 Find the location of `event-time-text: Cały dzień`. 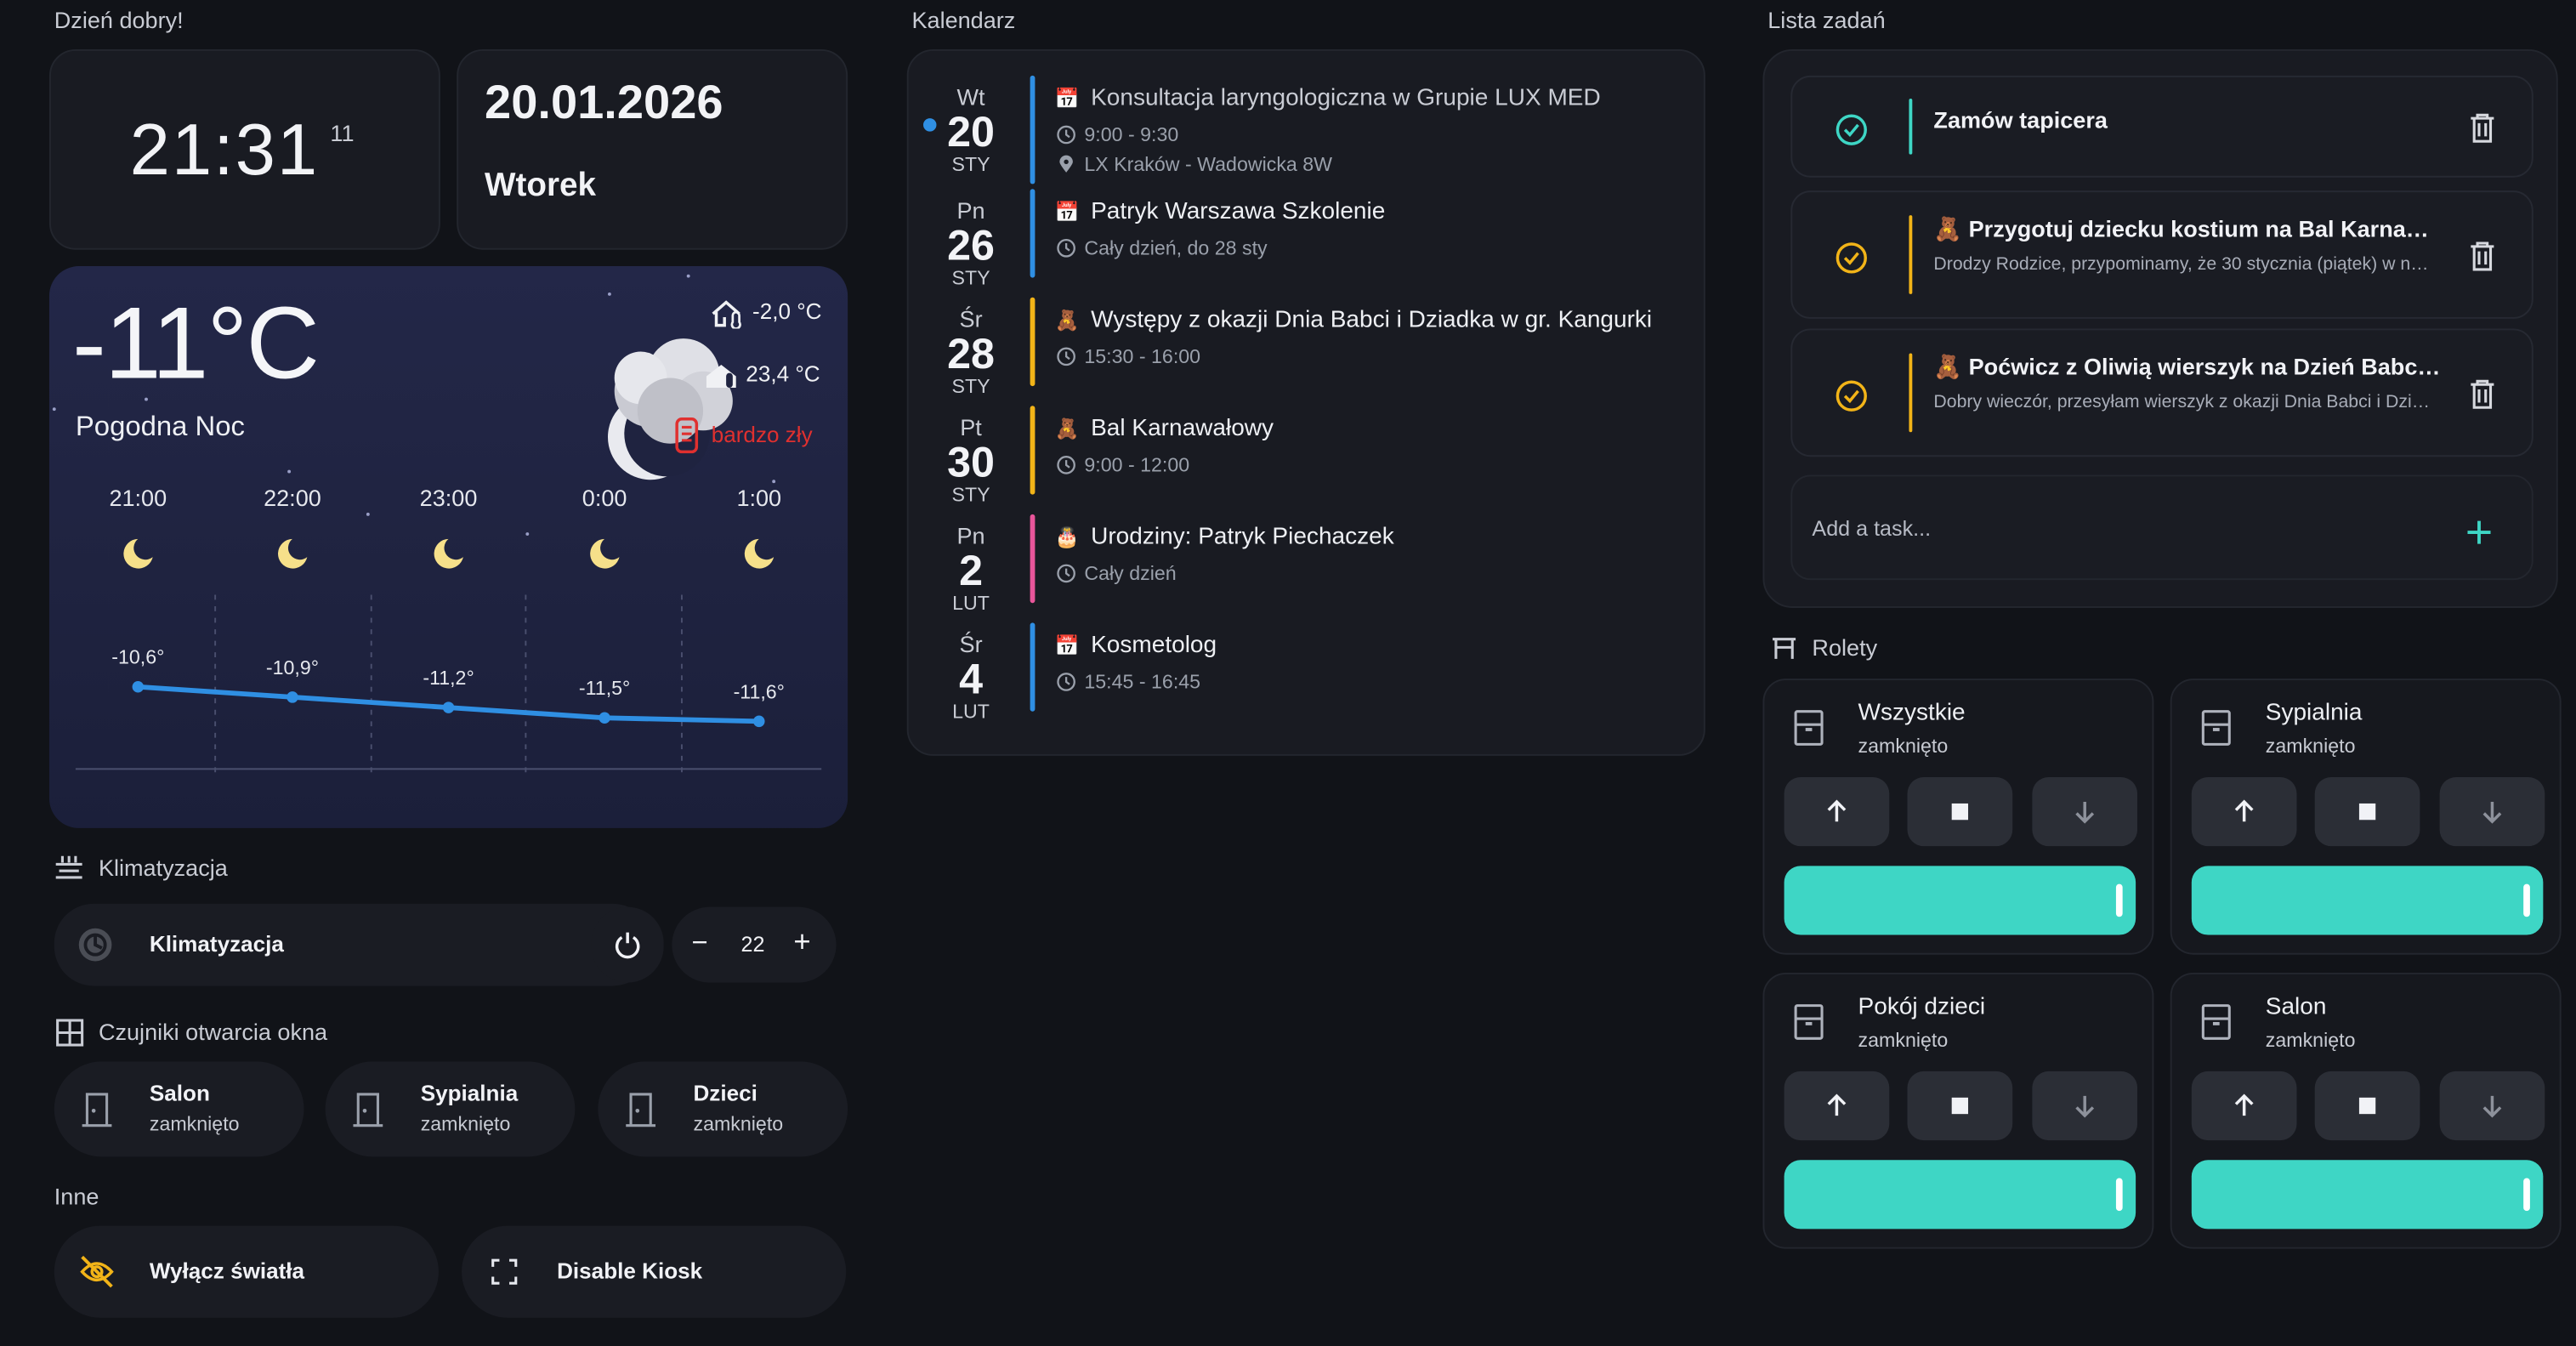

event-time-text: Cały dzień is located at coordinates (1130, 573).